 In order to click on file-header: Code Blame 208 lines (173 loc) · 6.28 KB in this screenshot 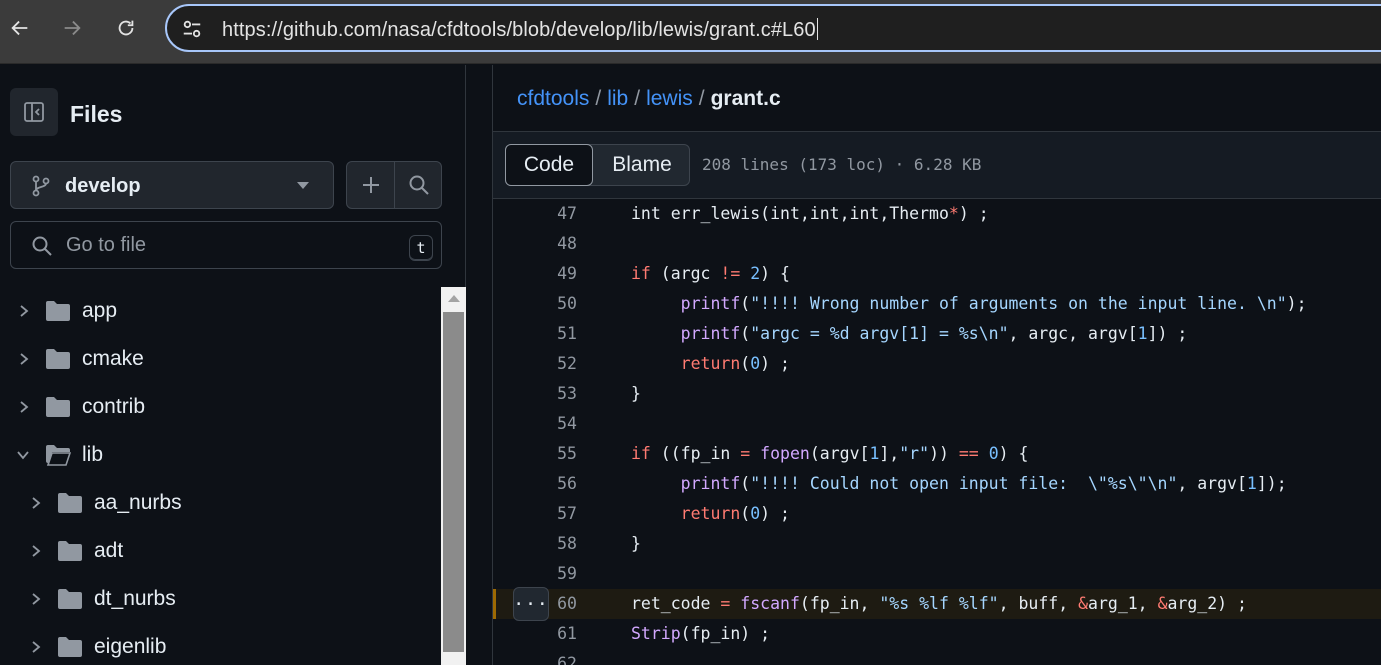, I will do `click(937, 165)`.